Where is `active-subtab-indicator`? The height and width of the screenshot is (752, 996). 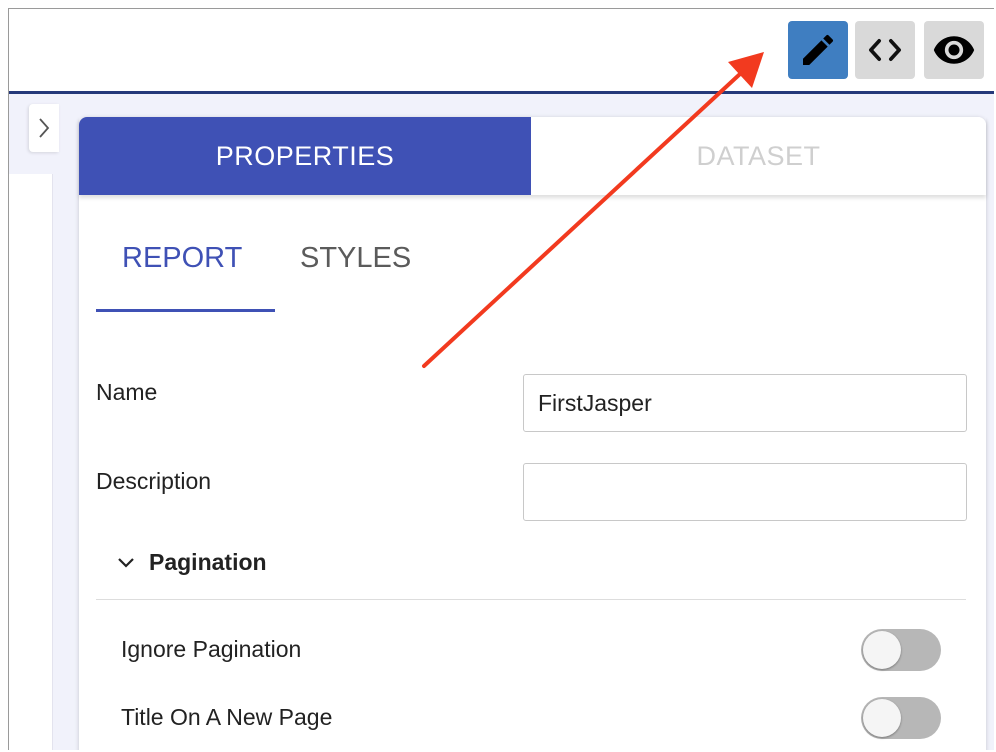
active-subtab-indicator is located at coordinates (185, 310).